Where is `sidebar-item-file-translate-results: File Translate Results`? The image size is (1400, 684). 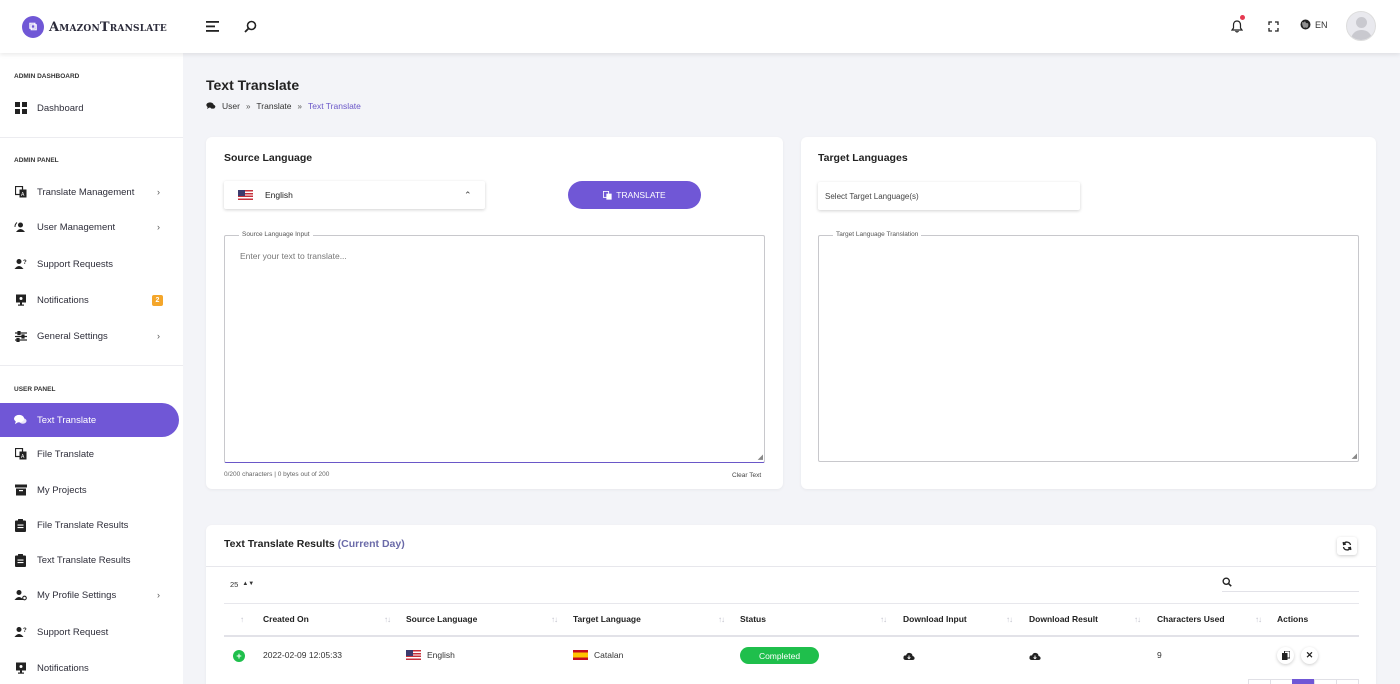
sidebar-item-file-translate-results: File Translate Results is located at coordinates (90, 525).